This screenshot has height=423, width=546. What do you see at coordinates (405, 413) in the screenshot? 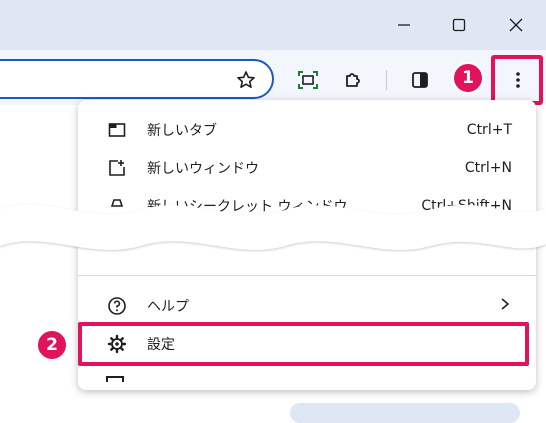
I see `page-element-partial` at bounding box center [405, 413].